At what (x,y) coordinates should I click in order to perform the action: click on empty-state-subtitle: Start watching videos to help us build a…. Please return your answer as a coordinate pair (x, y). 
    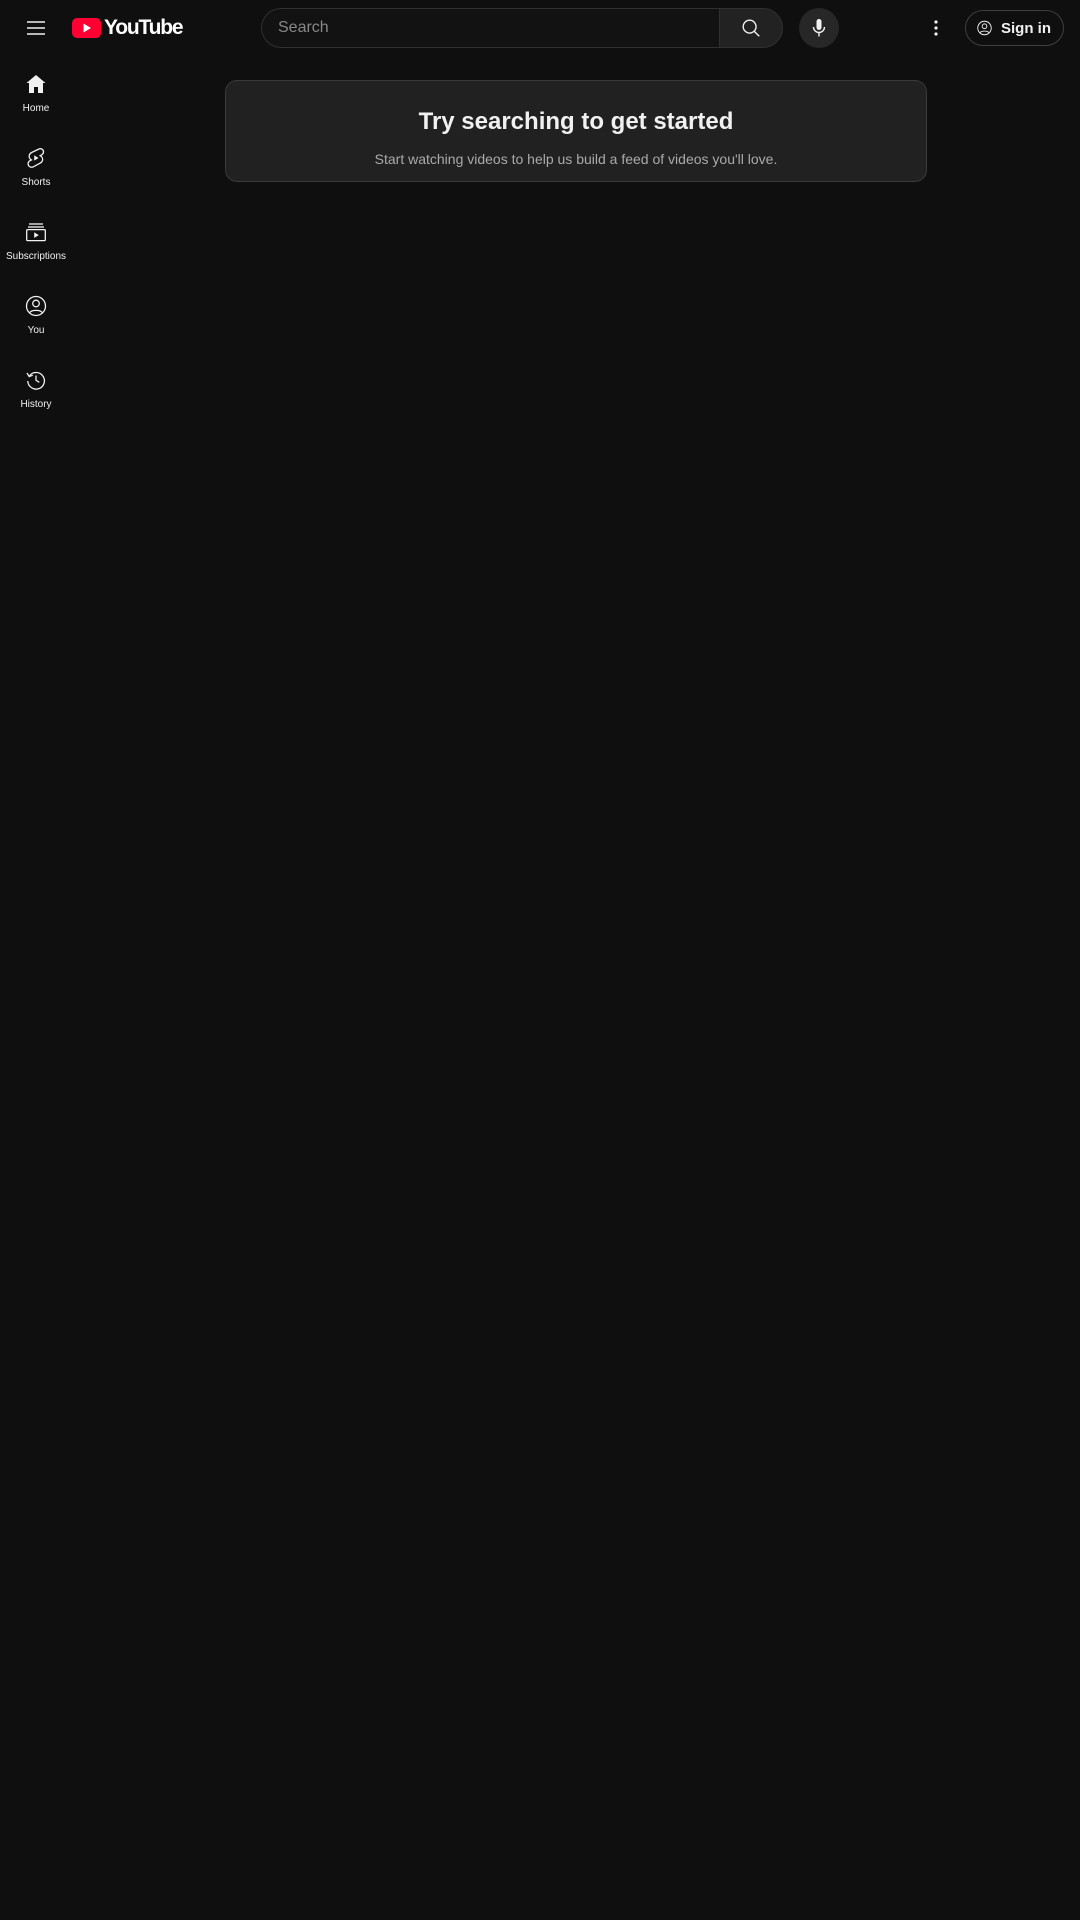
    Looking at the image, I should click on (576, 159).